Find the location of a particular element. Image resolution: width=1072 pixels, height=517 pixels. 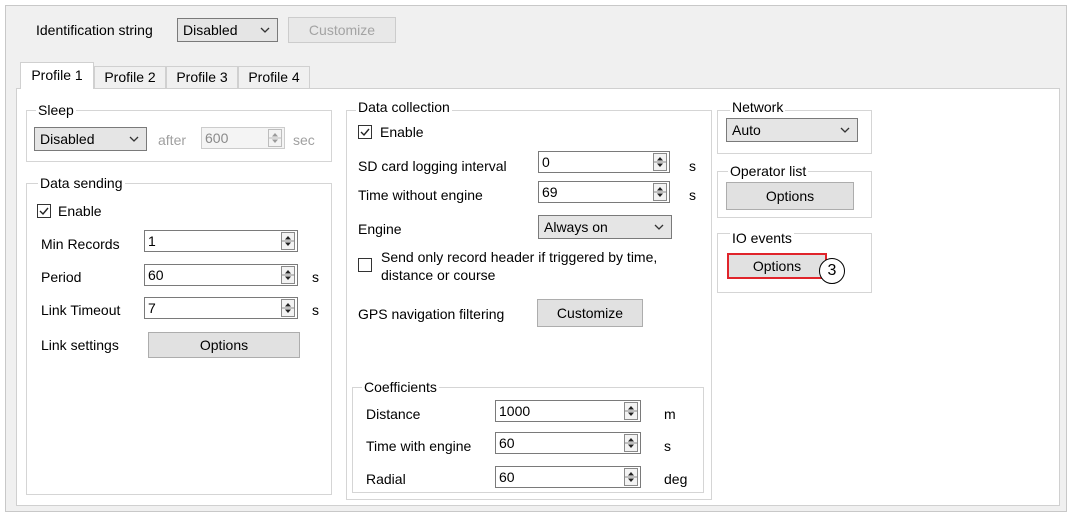

link-timeout-value: 7 is located at coordinates (152, 308).